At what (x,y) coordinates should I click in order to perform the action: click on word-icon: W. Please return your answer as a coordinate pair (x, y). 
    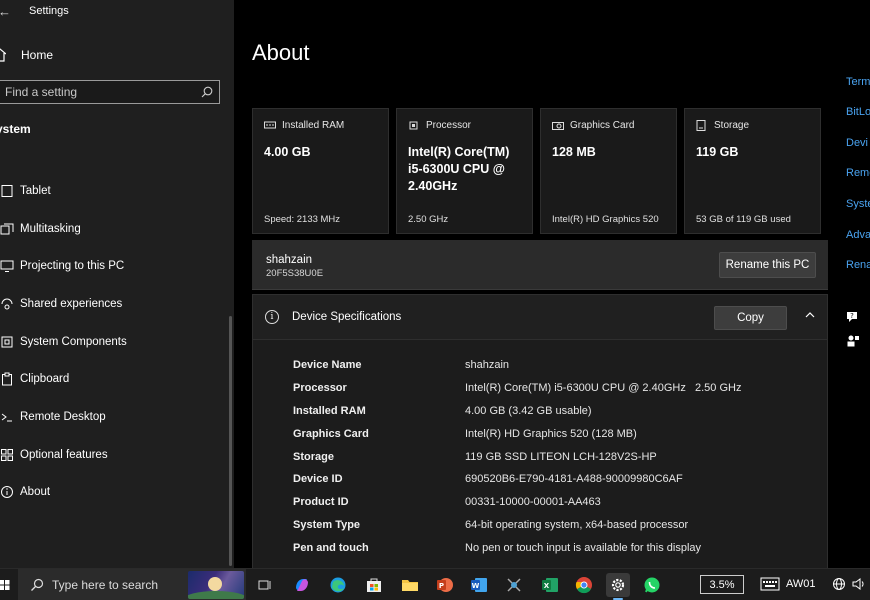
    Looking at the image, I should click on (479, 585).